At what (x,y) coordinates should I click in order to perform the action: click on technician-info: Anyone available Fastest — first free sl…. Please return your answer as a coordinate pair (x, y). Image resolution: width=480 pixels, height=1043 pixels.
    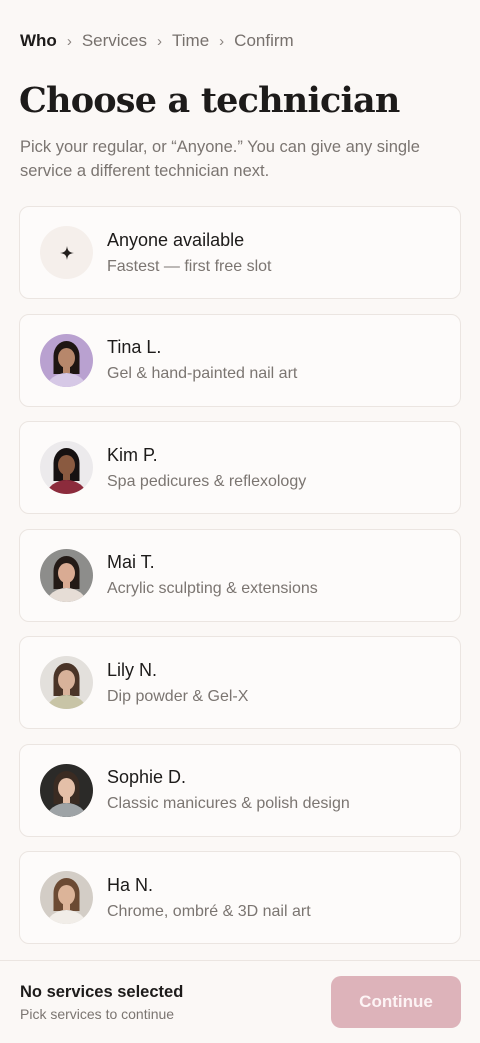
    Looking at the image, I should click on (189, 253).